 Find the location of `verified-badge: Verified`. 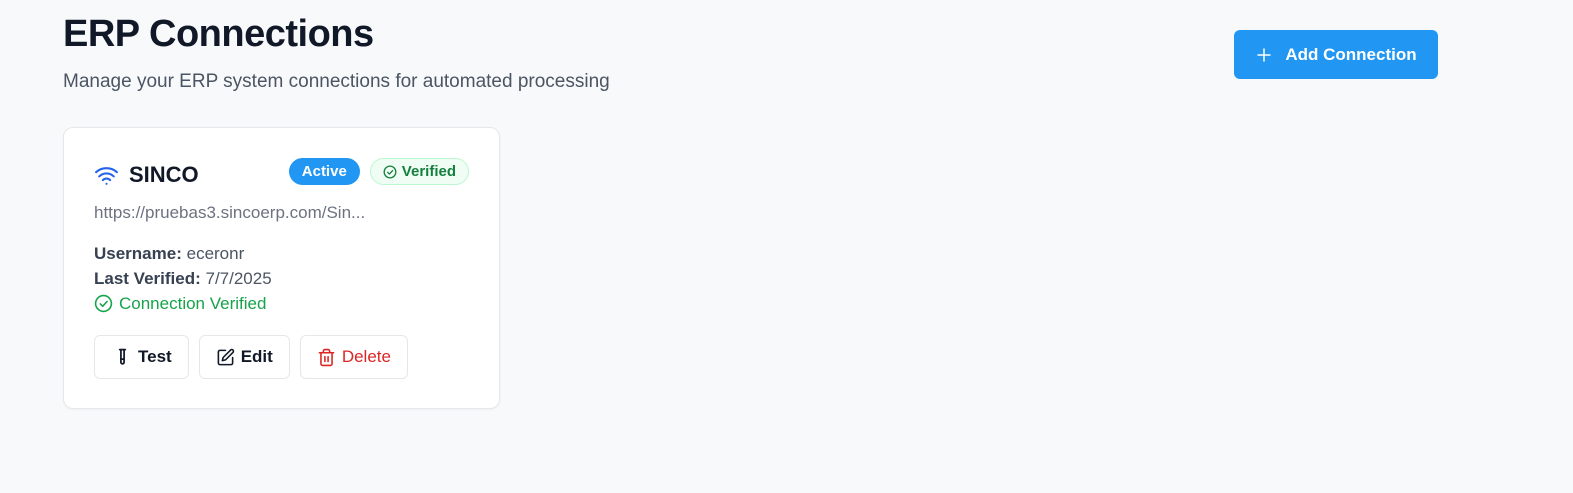

verified-badge: Verified is located at coordinates (419, 171).